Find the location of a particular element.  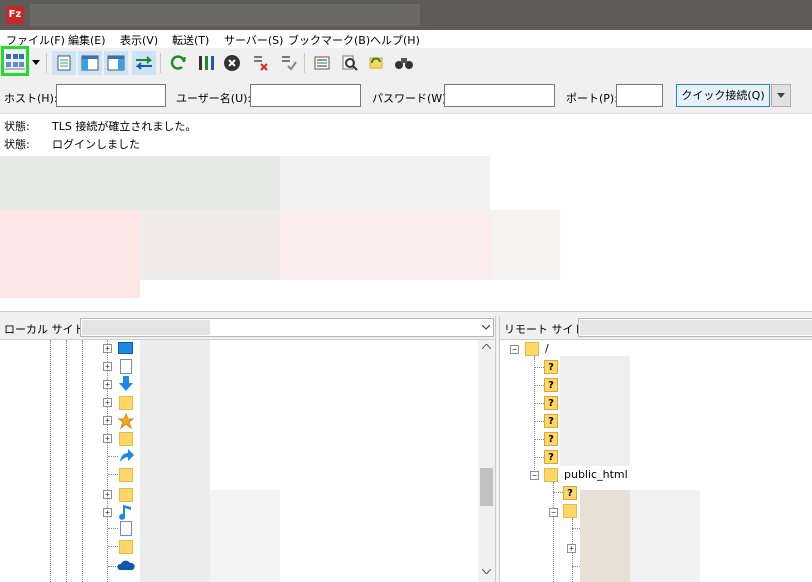

cancel-operation-button is located at coordinates (232, 63).